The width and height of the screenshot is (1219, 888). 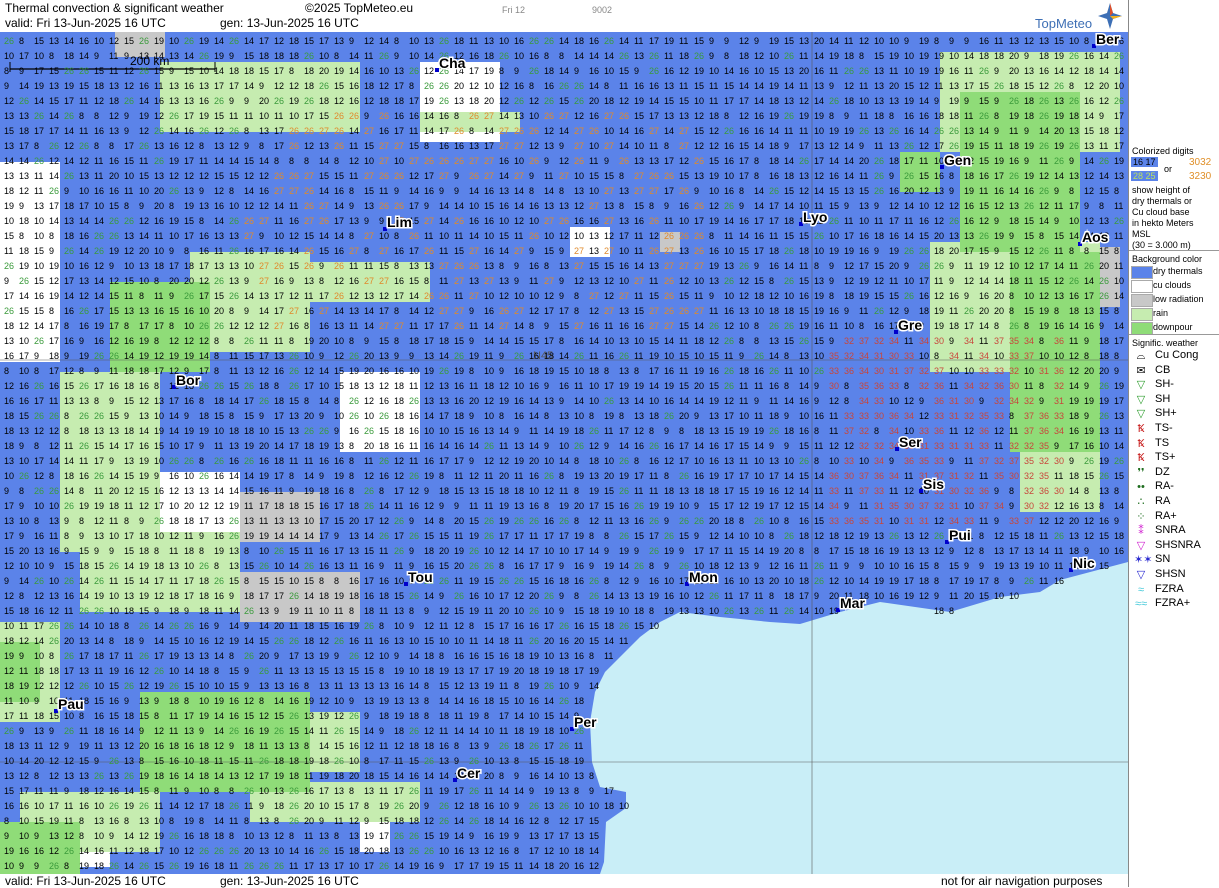 What do you see at coordinates (1200, 162) in the screenshot?
I see `digits-example-orange: 3032` at bounding box center [1200, 162].